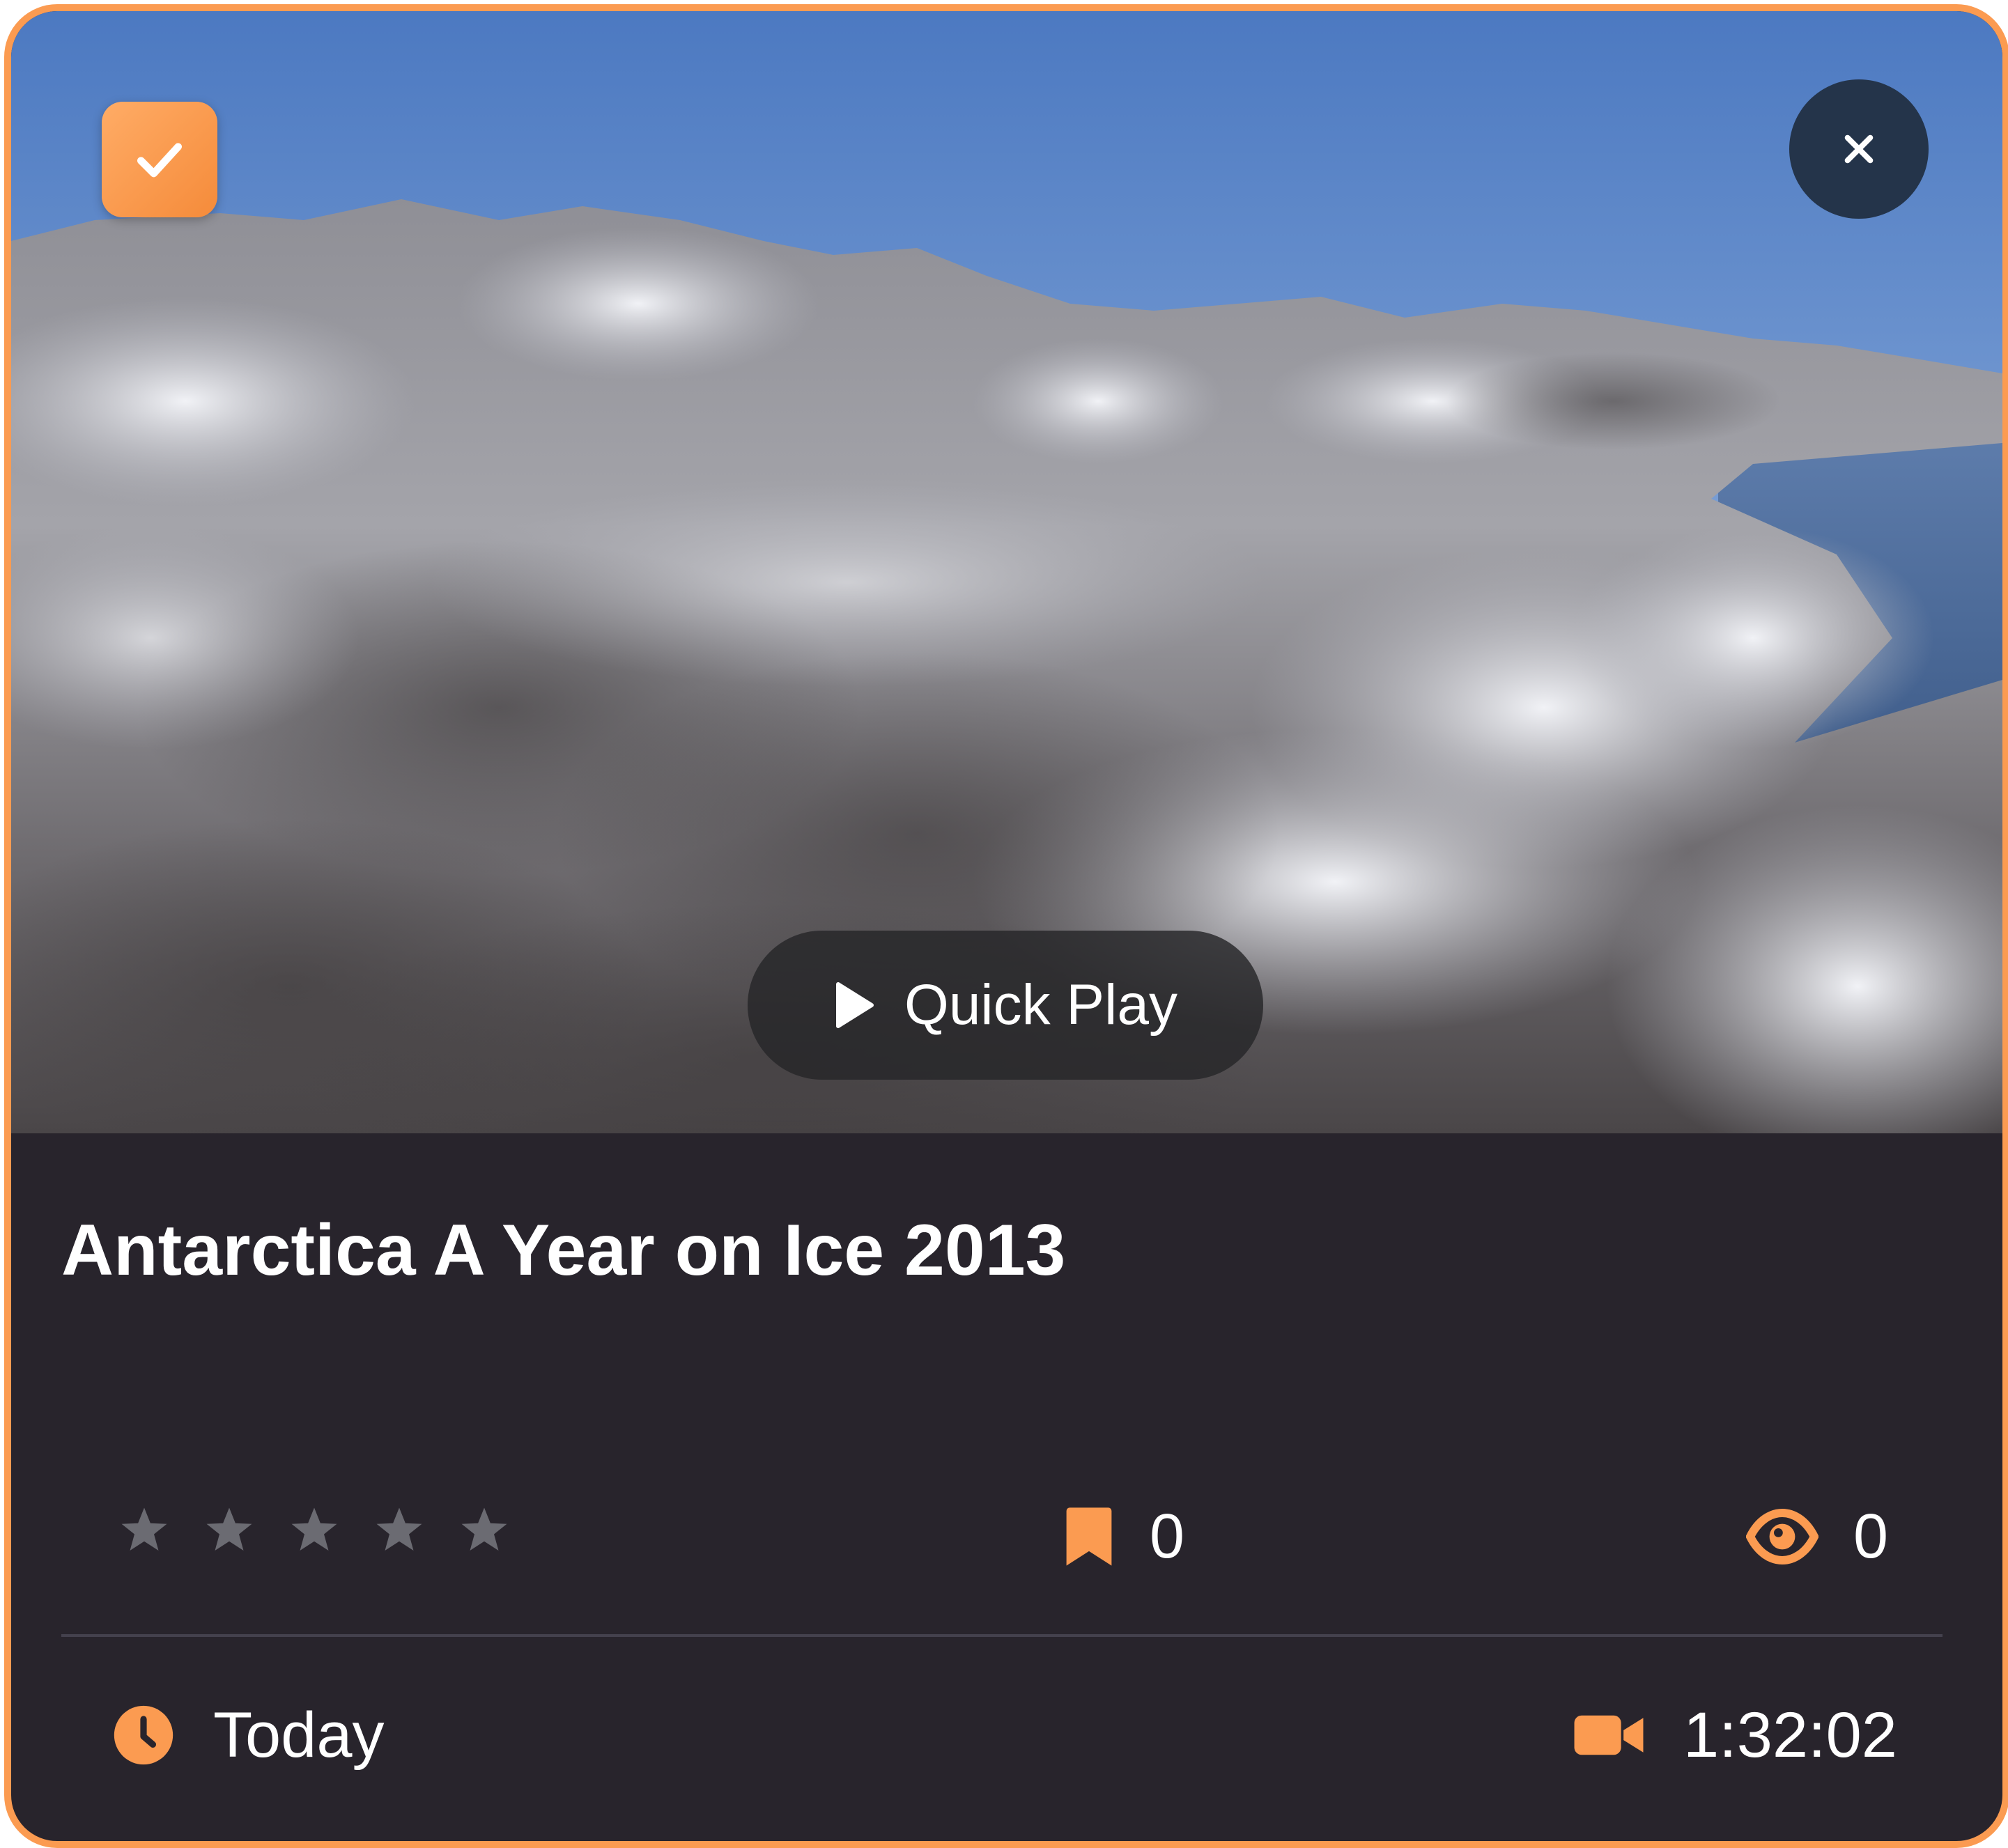 This screenshot has width=2008, height=1848. I want to click on video-title: Antarctica A Year on Ice 2013, so click(563, 1250).